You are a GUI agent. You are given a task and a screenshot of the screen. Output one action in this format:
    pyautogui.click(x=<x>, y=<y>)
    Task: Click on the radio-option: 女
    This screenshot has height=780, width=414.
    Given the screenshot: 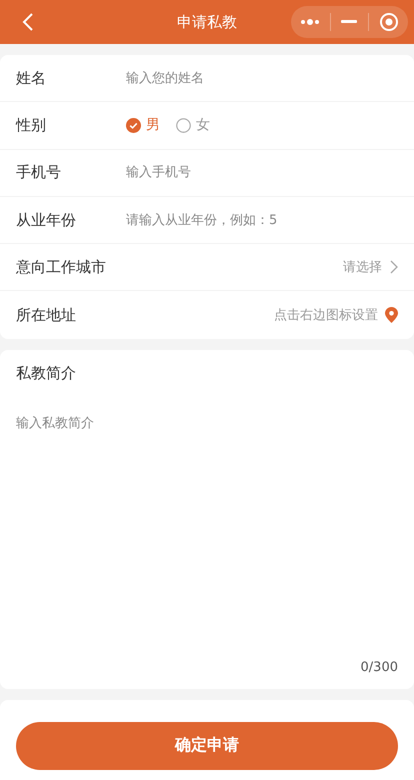 What is the action you would take?
    pyautogui.click(x=193, y=125)
    